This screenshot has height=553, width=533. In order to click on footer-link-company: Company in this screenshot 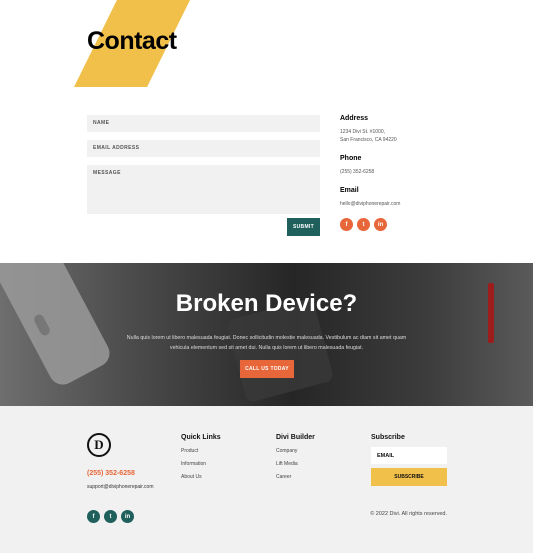, I will do `click(286, 451)`.